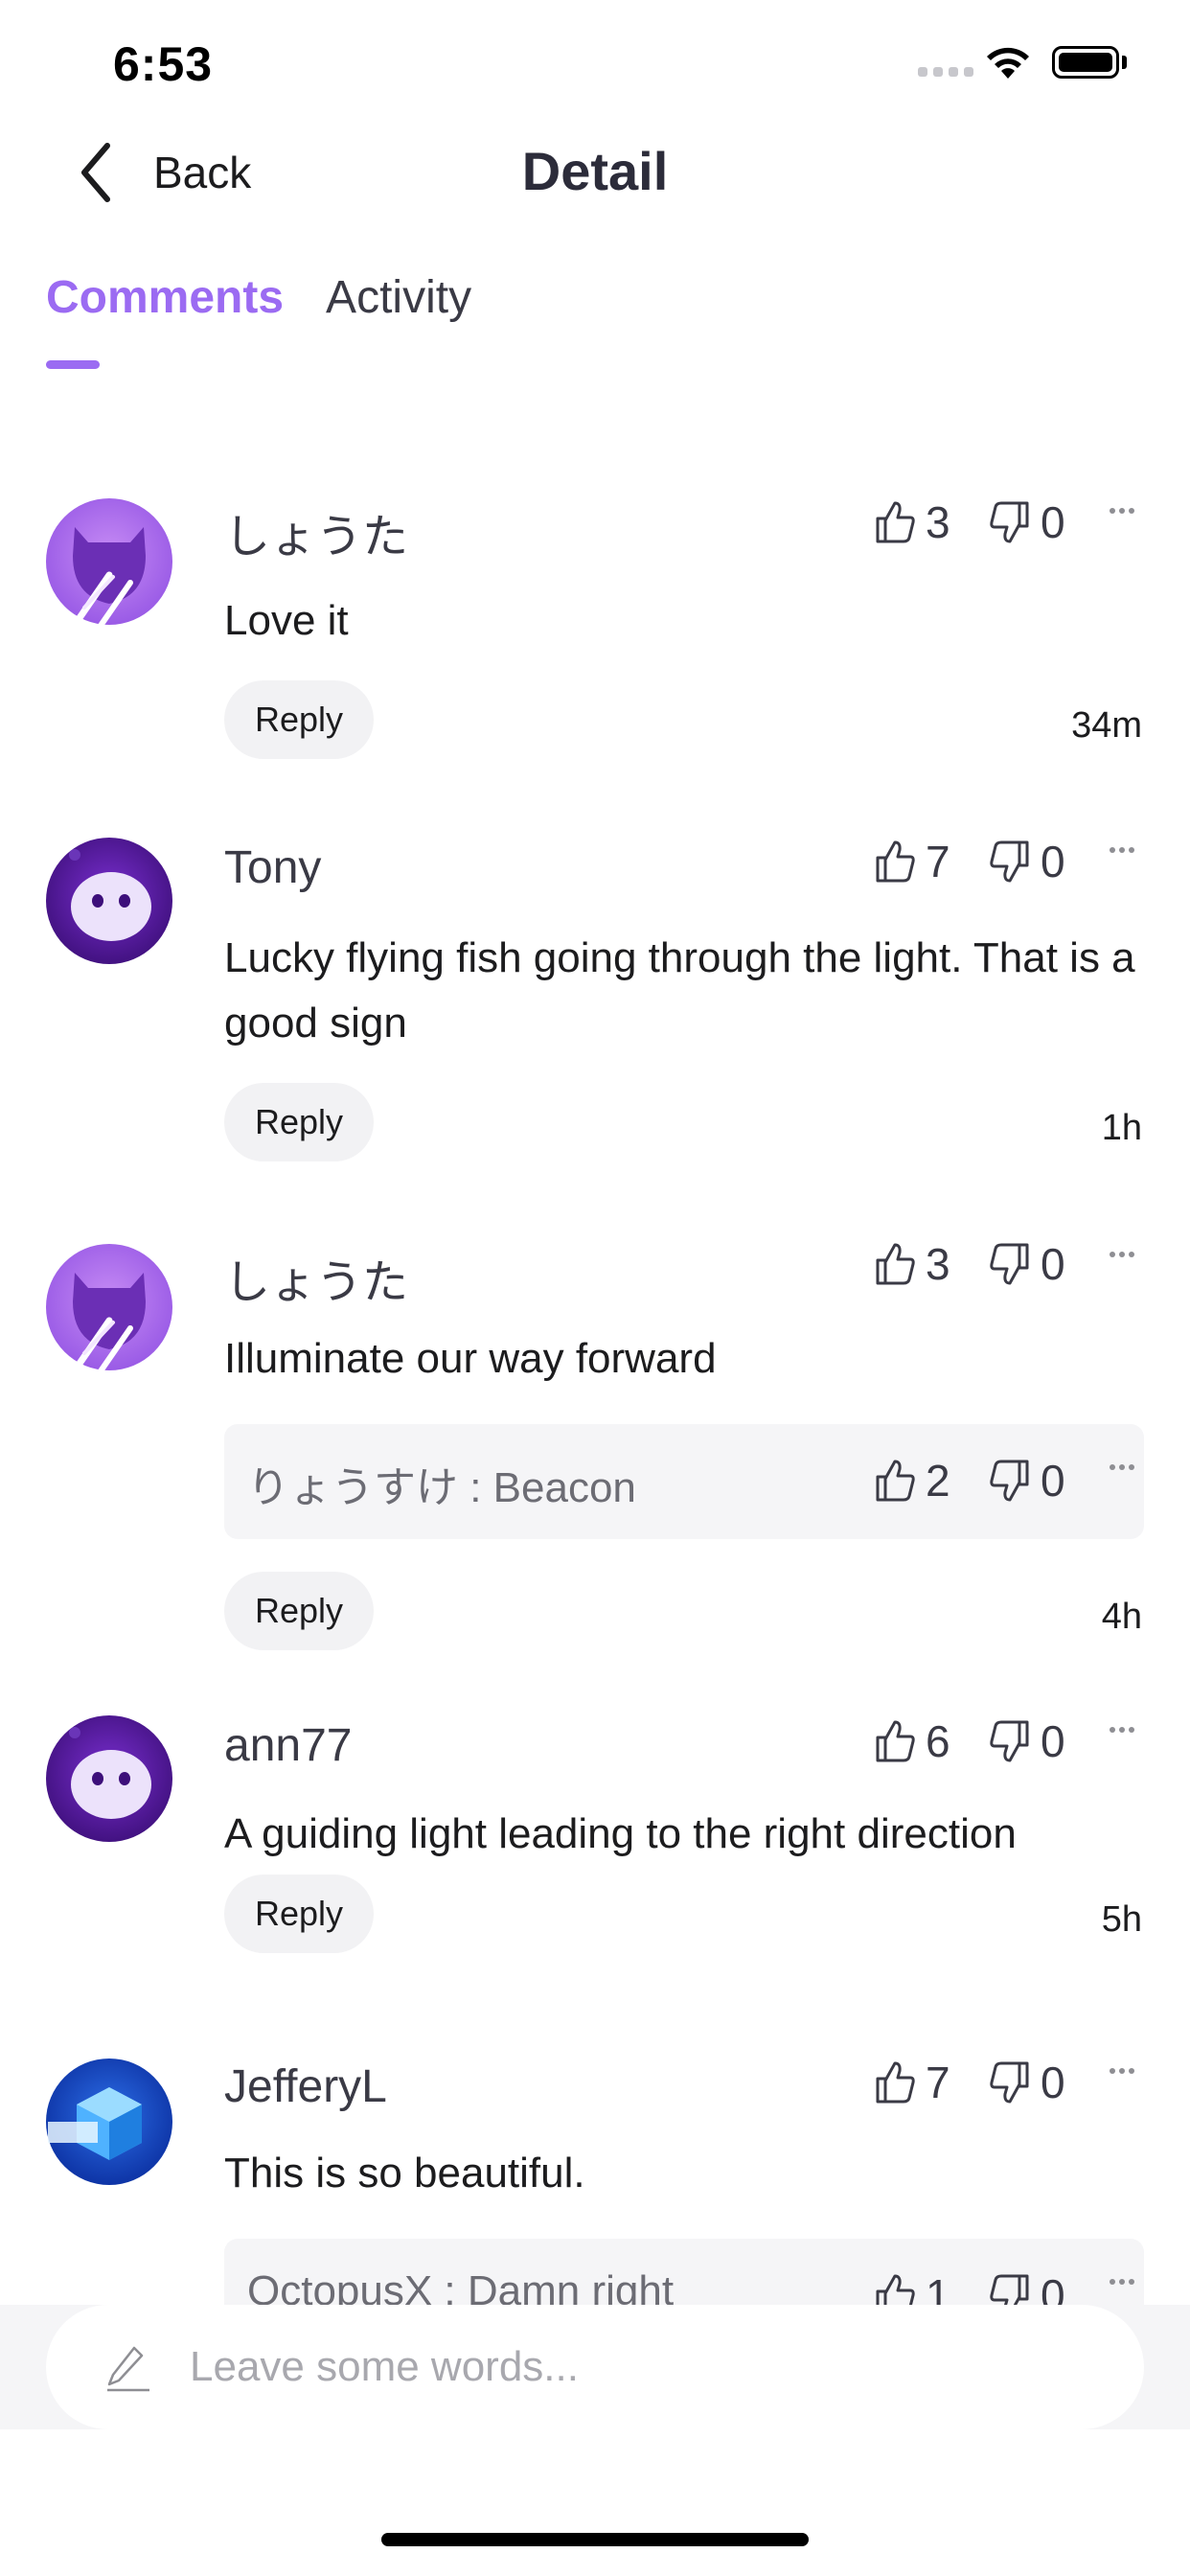 This screenshot has height=2576, width=1190. I want to click on like-count: 2, so click(938, 1481).